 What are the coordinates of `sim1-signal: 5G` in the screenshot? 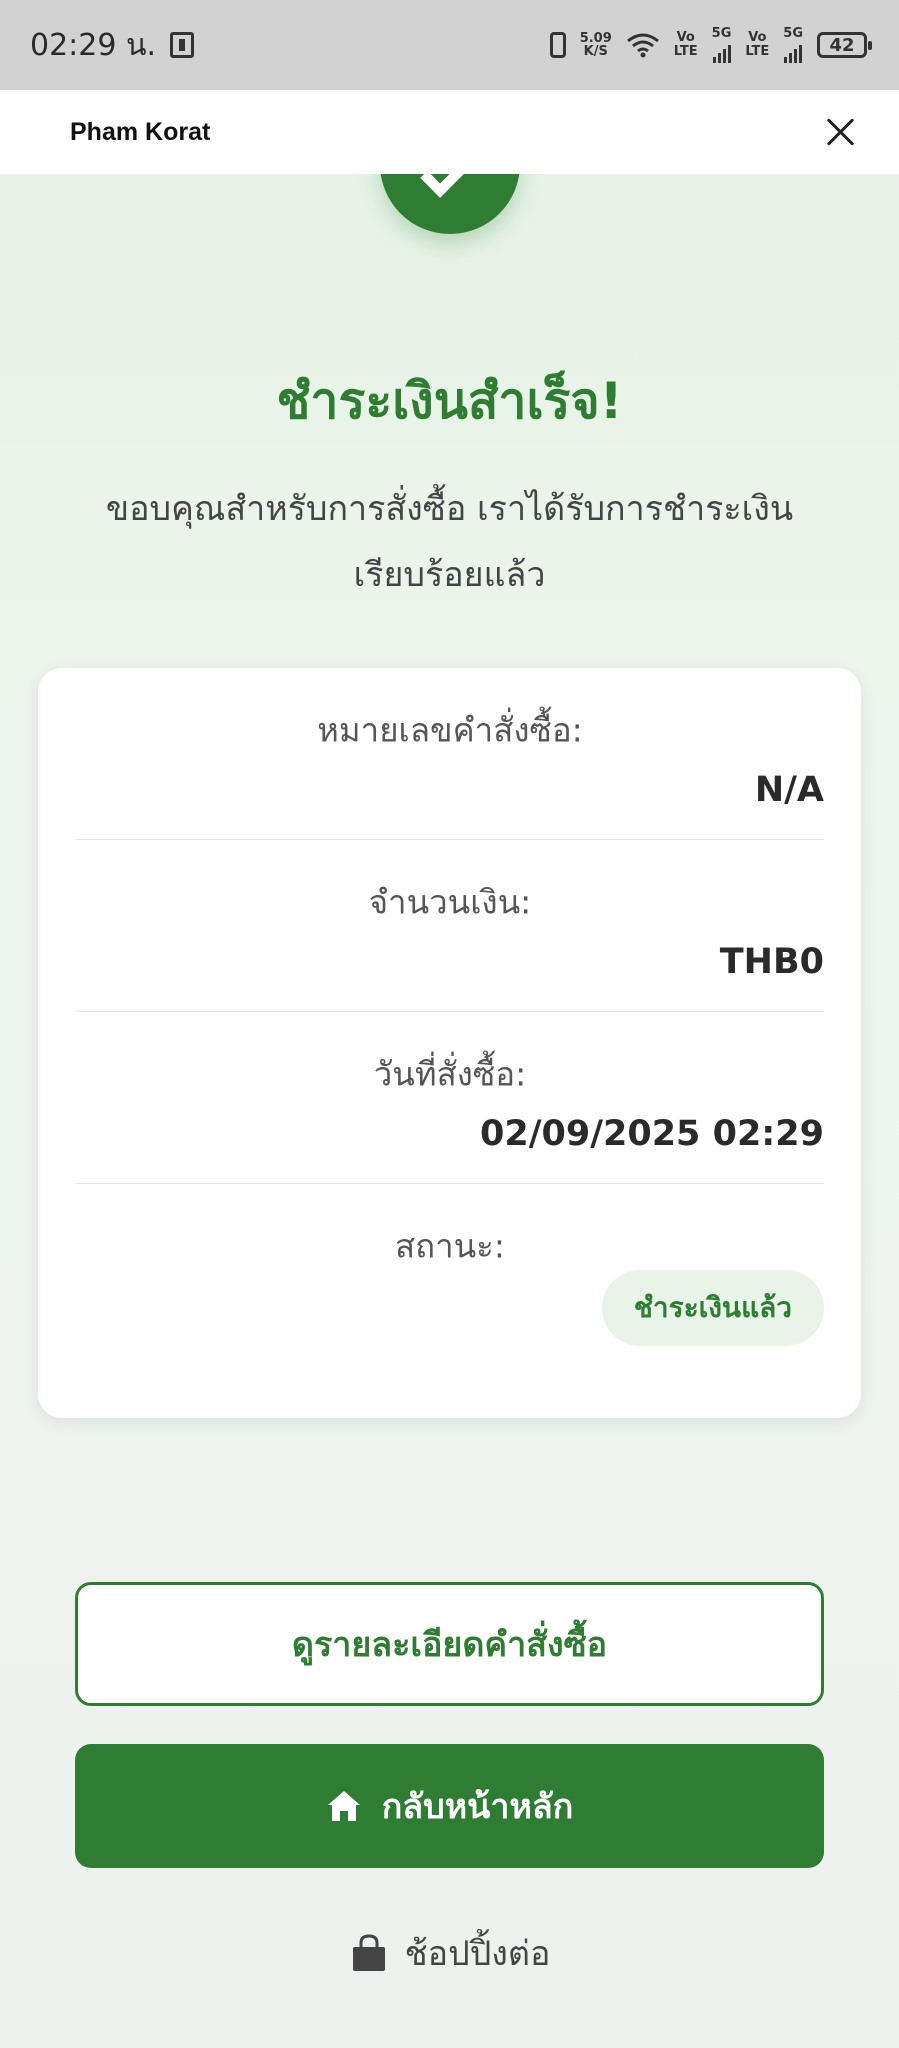 It's located at (721, 44).